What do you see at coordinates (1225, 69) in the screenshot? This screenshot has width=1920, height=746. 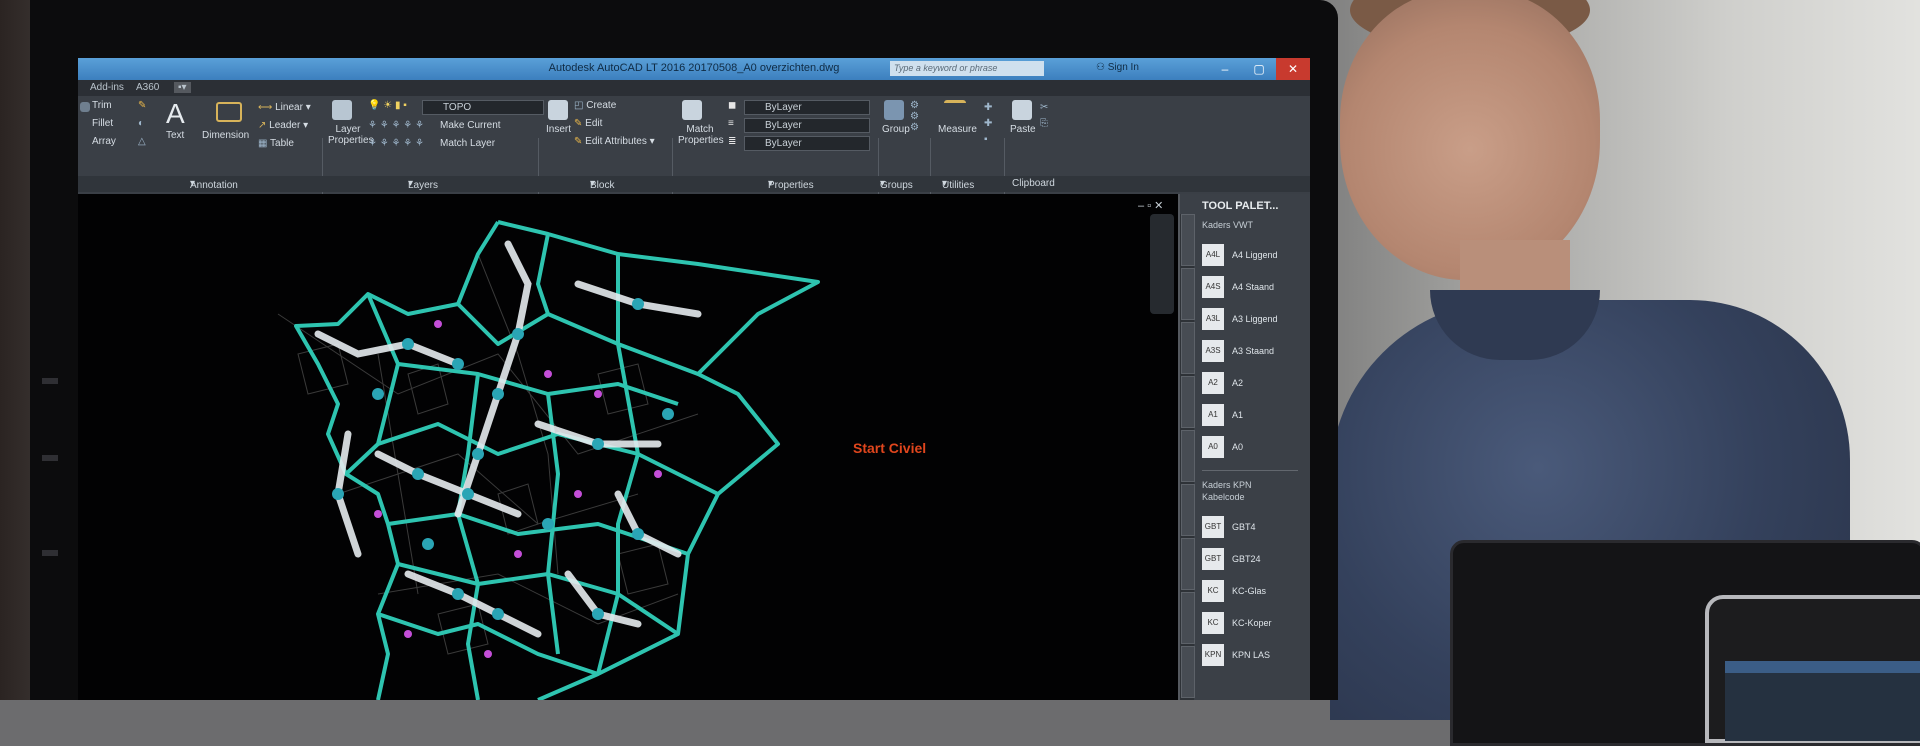 I see `minimize-button: –` at bounding box center [1225, 69].